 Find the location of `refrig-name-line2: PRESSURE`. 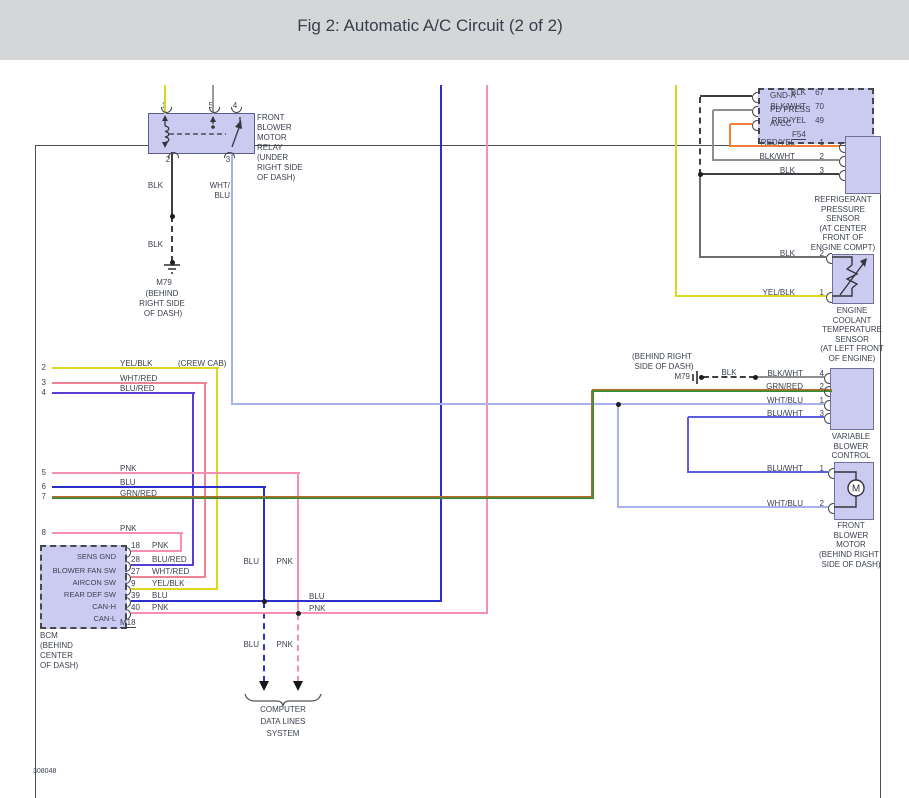

refrig-name-line2: PRESSURE is located at coordinates (843, 209).